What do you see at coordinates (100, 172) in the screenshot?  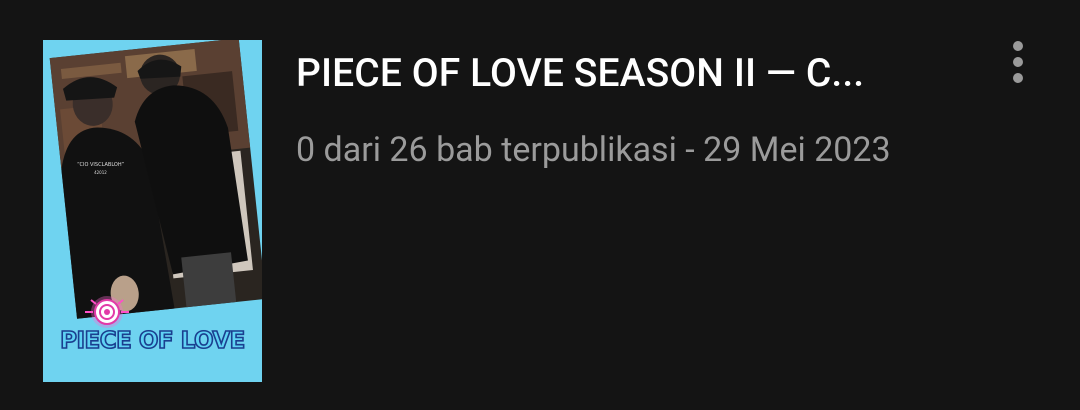 I see `svg-text: 42012` at bounding box center [100, 172].